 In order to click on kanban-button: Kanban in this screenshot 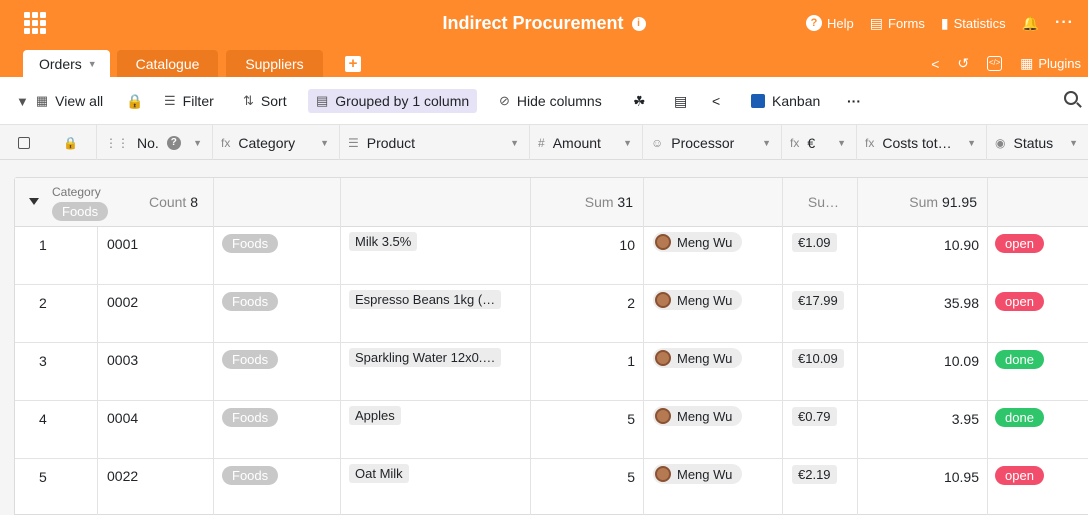, I will do `click(785, 101)`.